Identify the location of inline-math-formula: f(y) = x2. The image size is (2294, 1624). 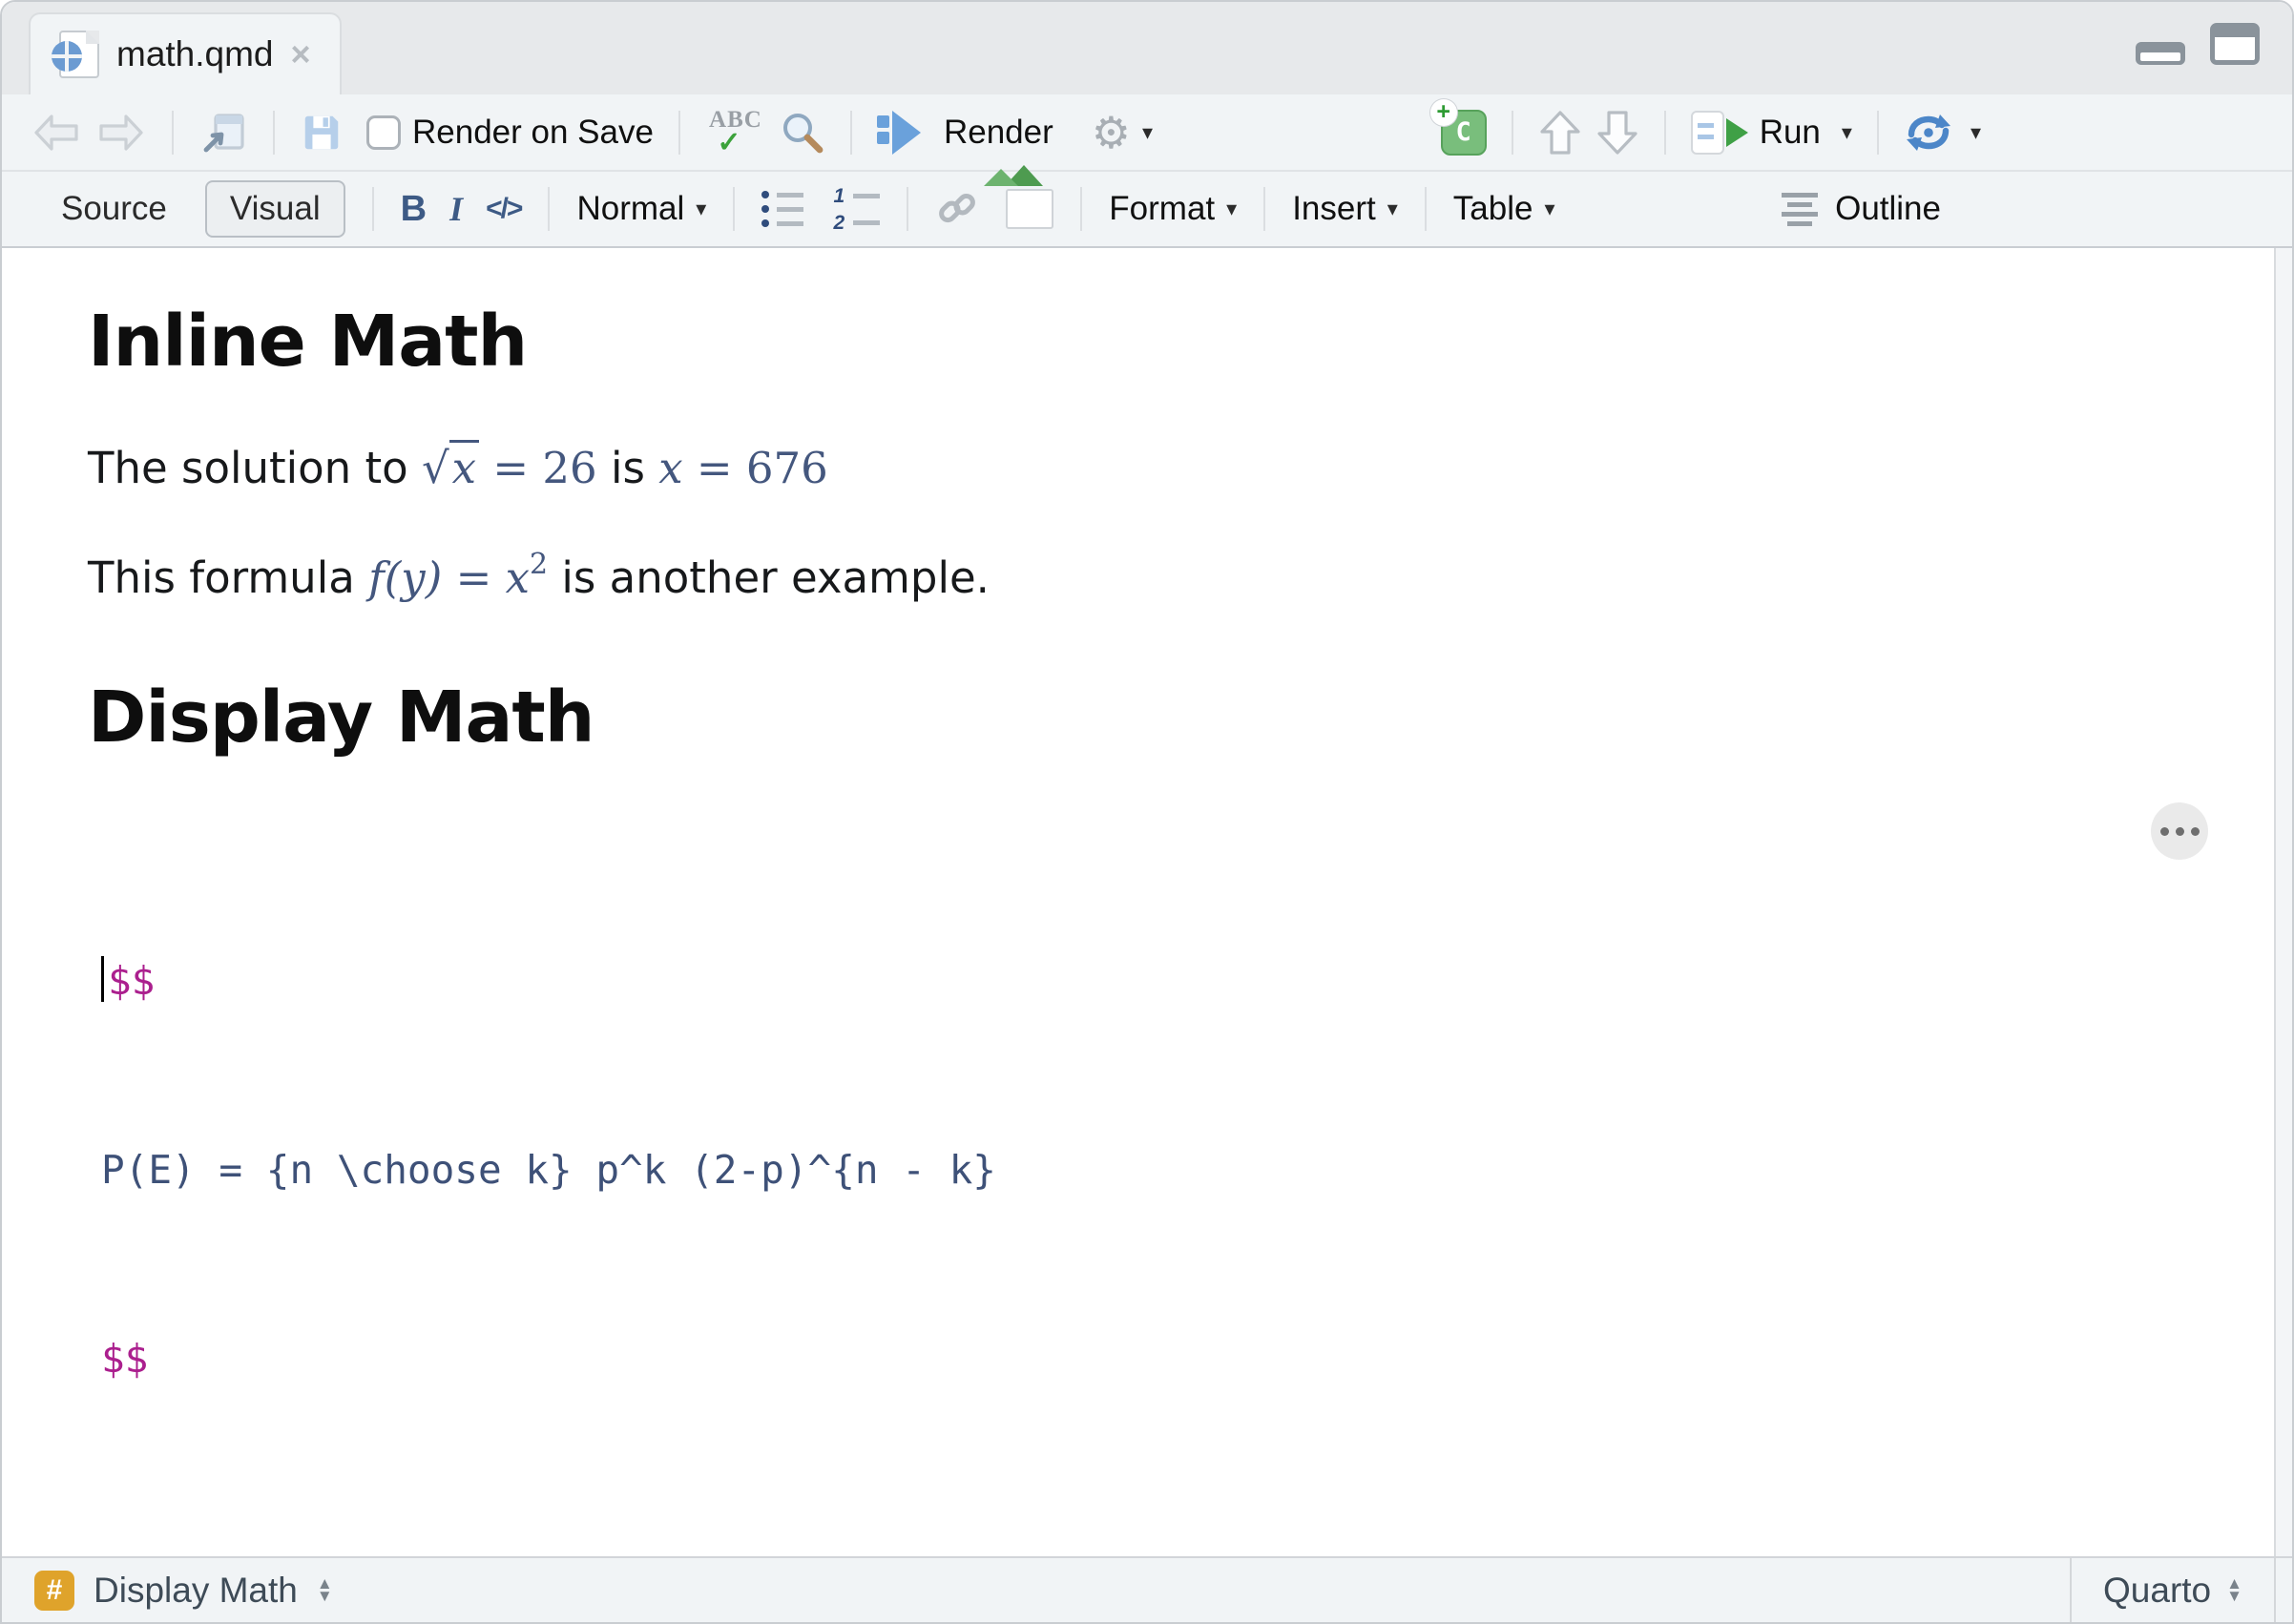
(459, 575).